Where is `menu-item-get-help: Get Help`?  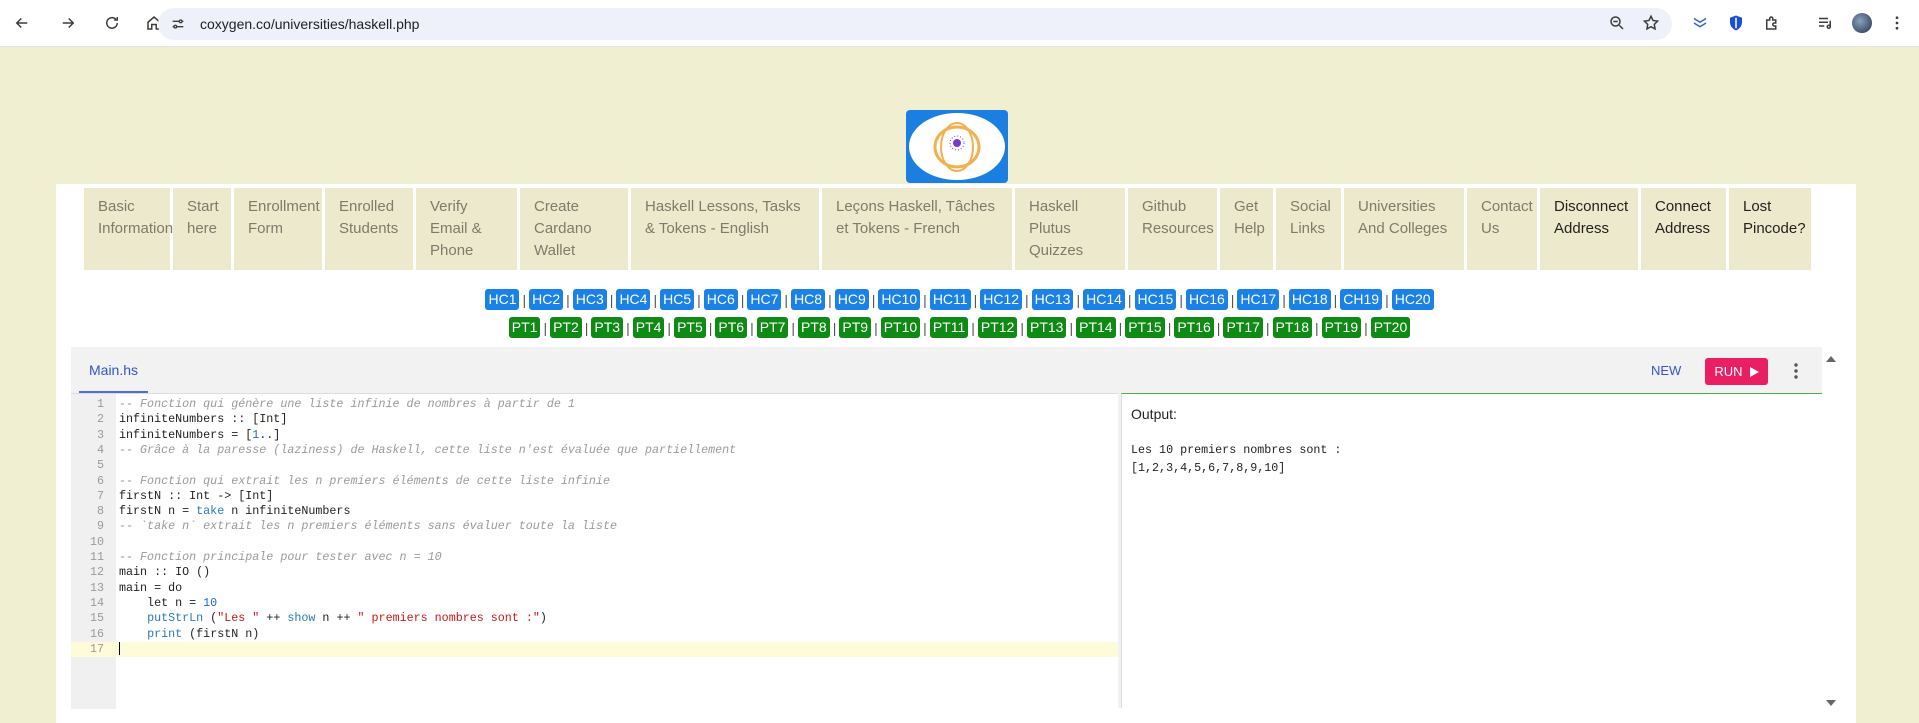 menu-item-get-help: Get Help is located at coordinates (1246, 229).